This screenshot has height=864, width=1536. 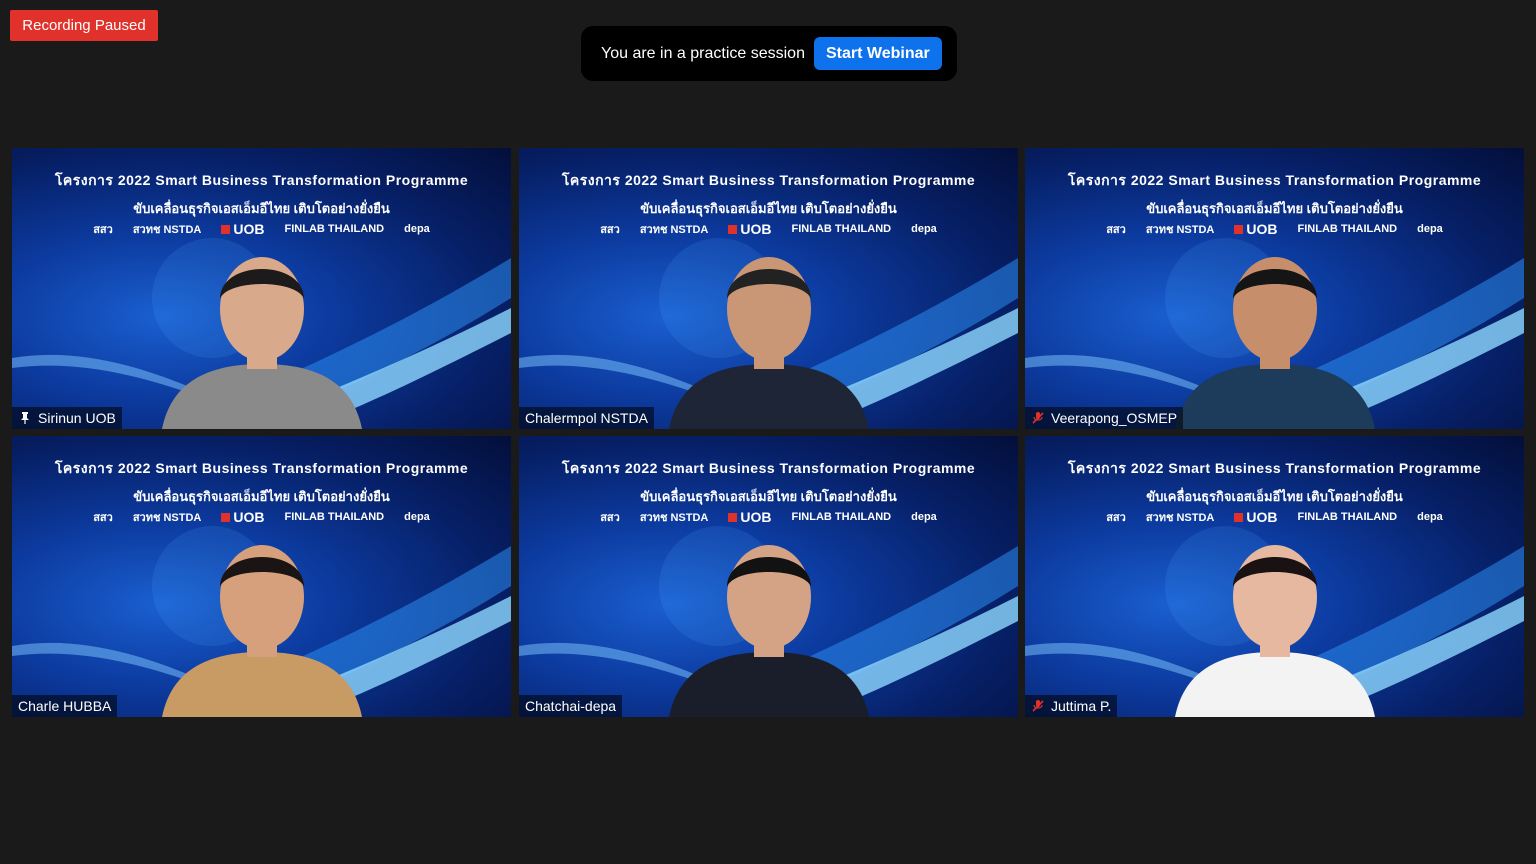 I want to click on participant-name: Chatchai-depa, so click(x=571, y=706).